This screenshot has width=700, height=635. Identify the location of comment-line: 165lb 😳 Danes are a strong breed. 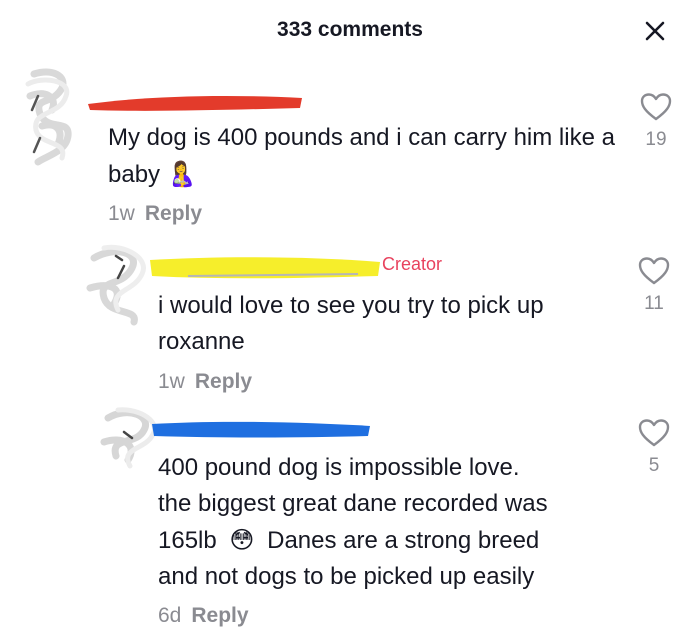
(393, 540).